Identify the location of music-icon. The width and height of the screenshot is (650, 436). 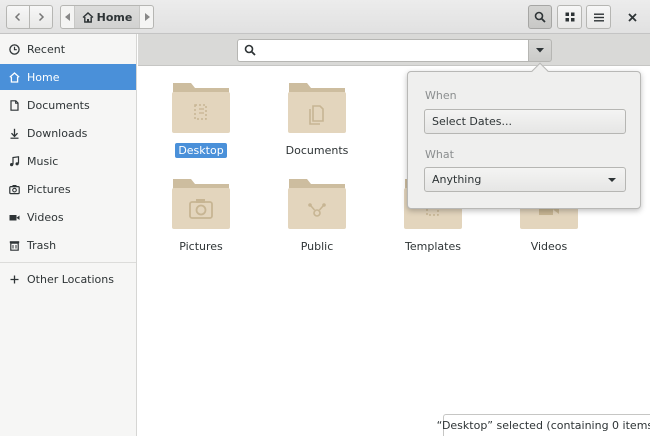
(14, 161).